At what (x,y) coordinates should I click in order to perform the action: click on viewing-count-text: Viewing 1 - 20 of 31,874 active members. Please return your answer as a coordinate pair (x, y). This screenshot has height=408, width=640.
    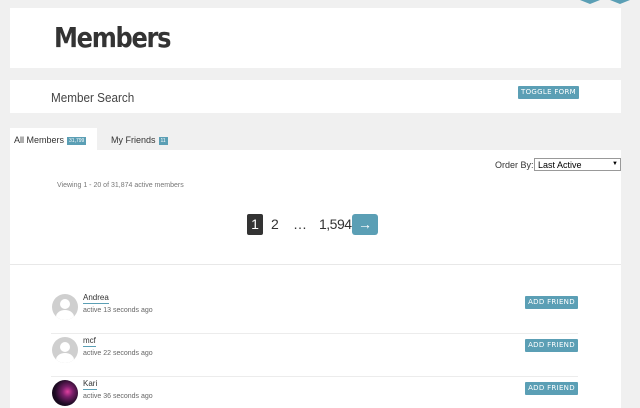
    Looking at the image, I should click on (120, 185).